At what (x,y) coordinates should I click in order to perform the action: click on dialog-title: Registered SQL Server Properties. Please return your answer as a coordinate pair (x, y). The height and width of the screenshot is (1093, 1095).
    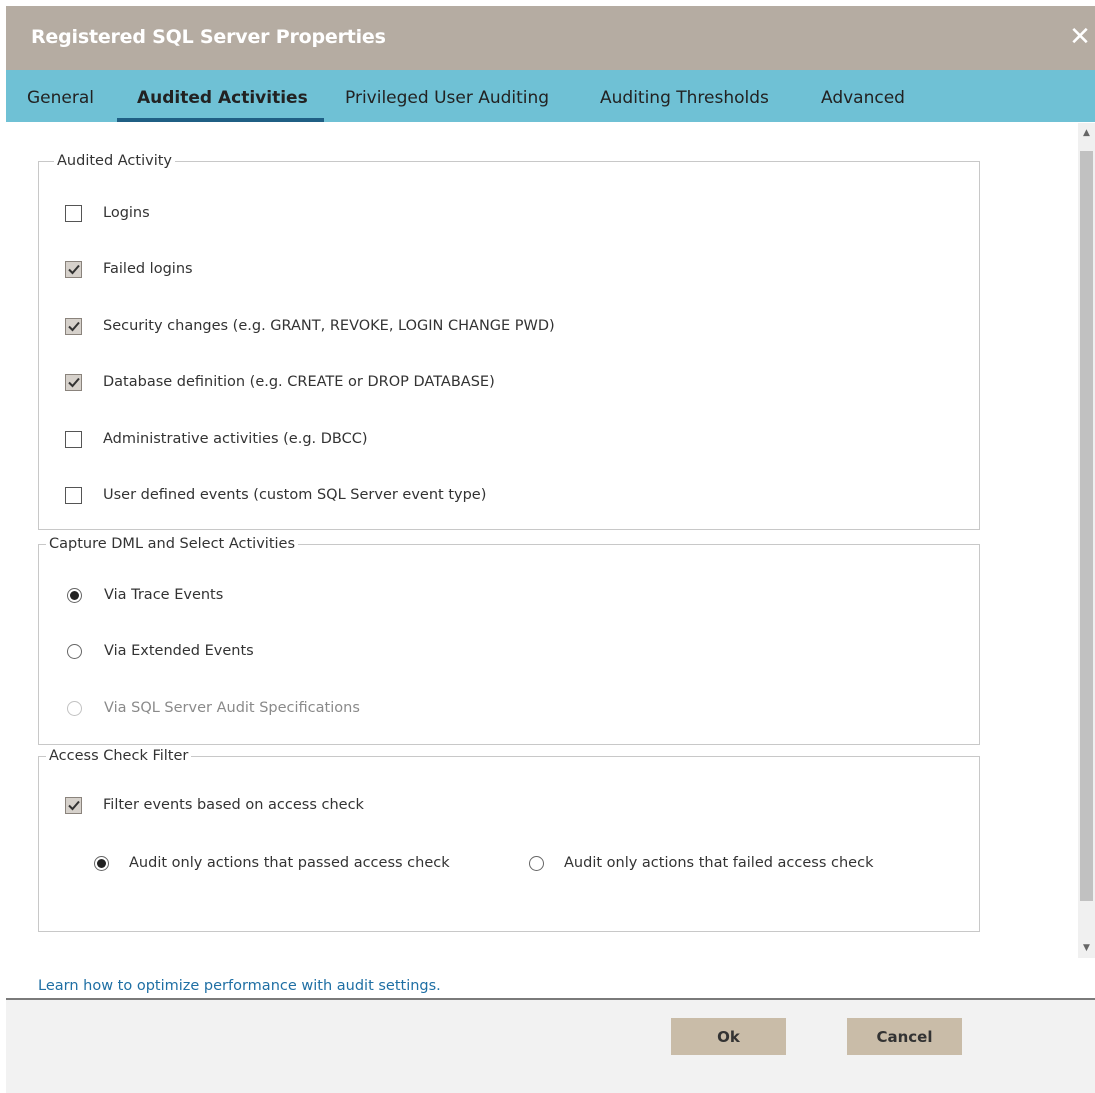
    Looking at the image, I should click on (208, 37).